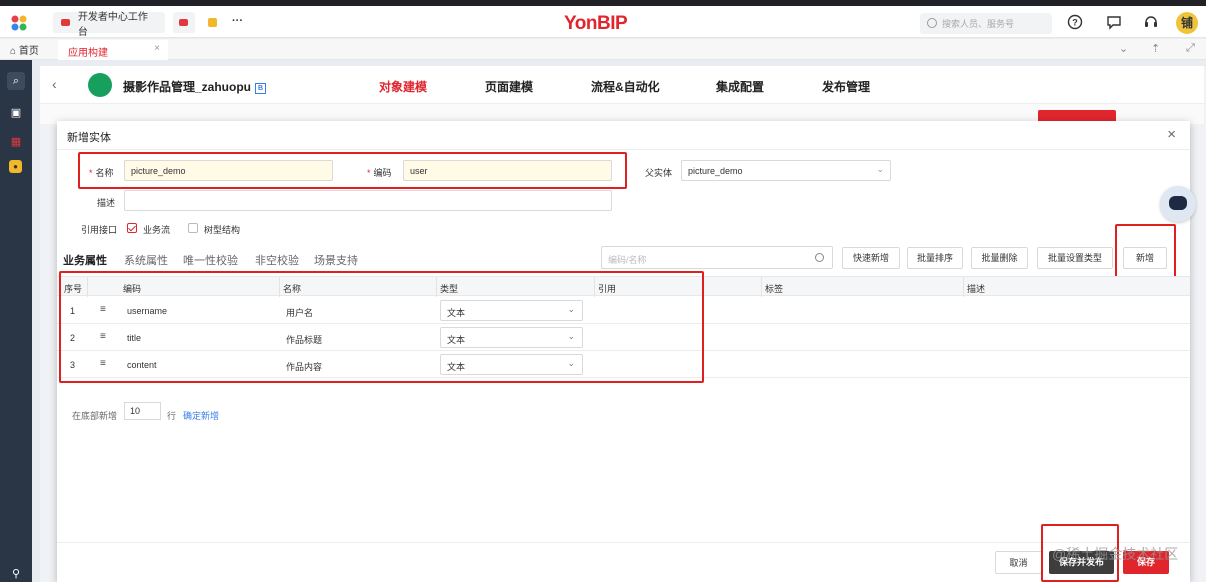 Image resolution: width=1206 pixels, height=582 pixels. I want to click on menu-process-automation: 流程&自动化, so click(625, 86).